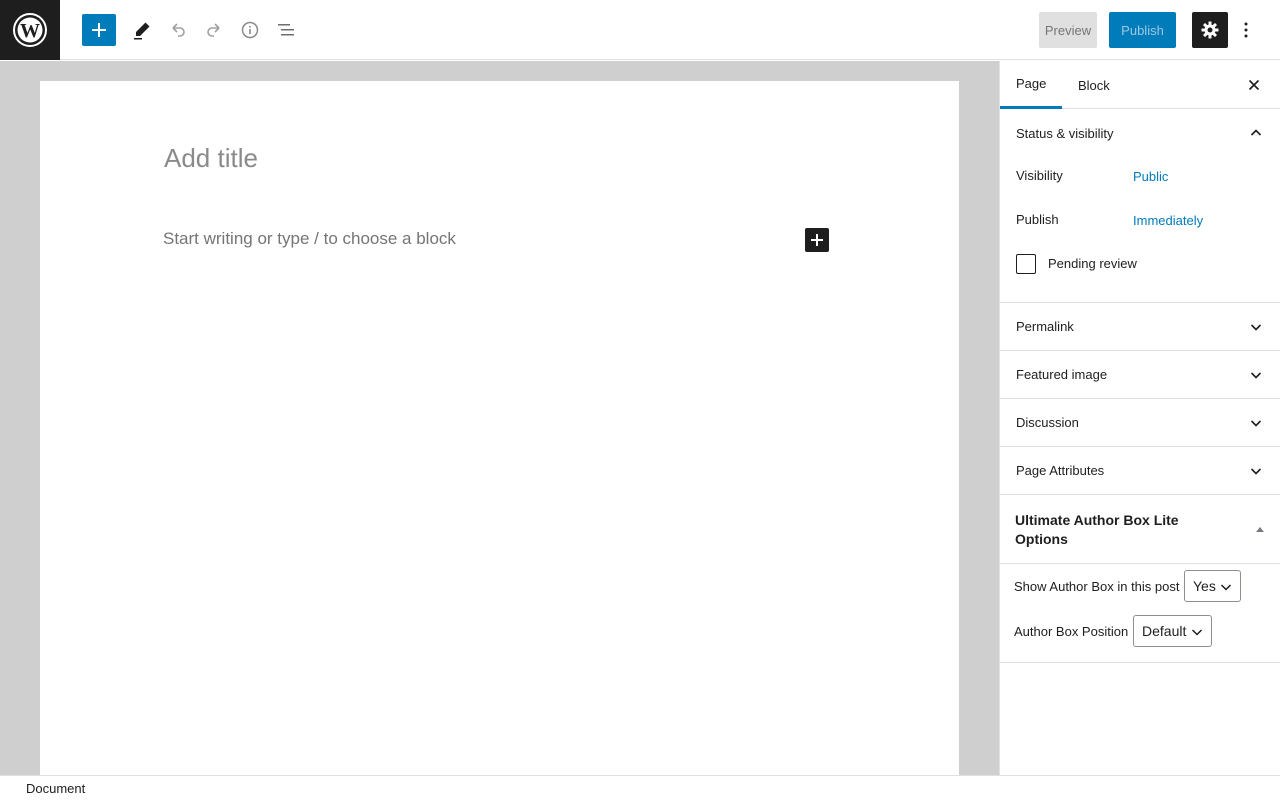 This screenshot has width=1280, height=800. What do you see at coordinates (1164, 631) in the screenshot?
I see `select-value: Default` at bounding box center [1164, 631].